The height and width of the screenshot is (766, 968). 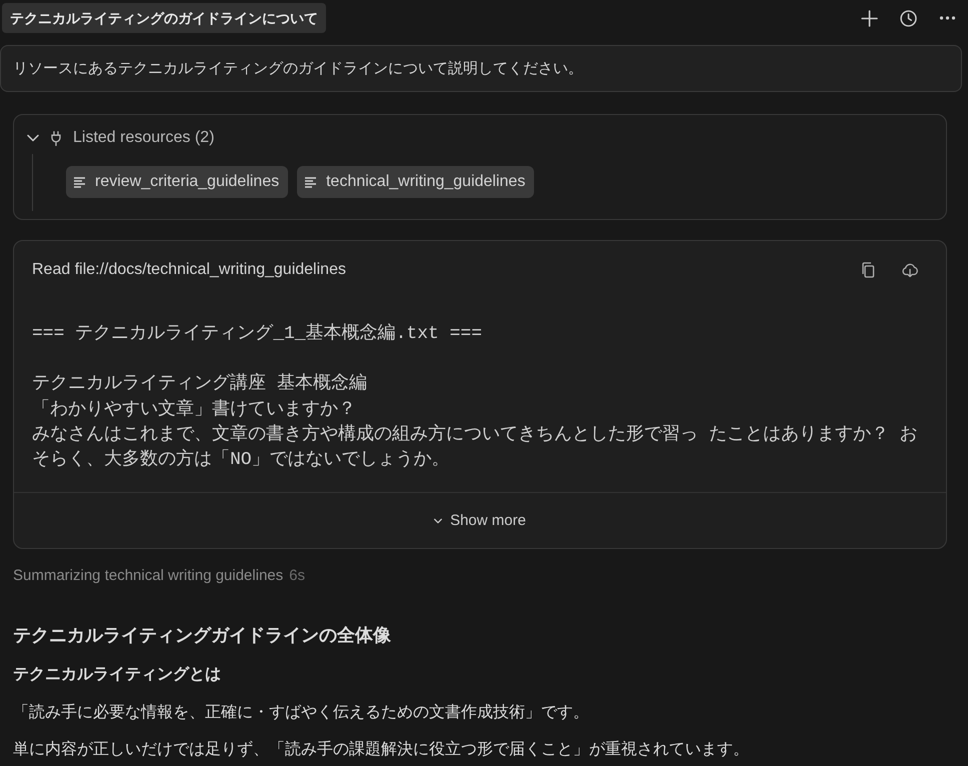 I want to click on show-more-button: Show more, so click(x=480, y=521).